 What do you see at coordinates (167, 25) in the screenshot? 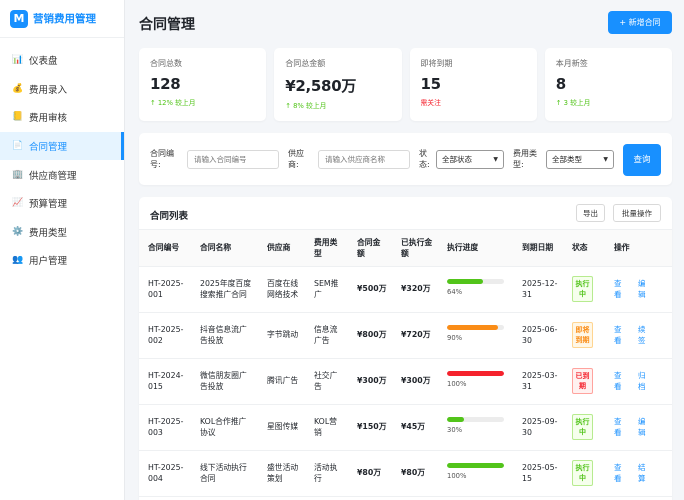
I see `page-title: 合同管理` at bounding box center [167, 25].